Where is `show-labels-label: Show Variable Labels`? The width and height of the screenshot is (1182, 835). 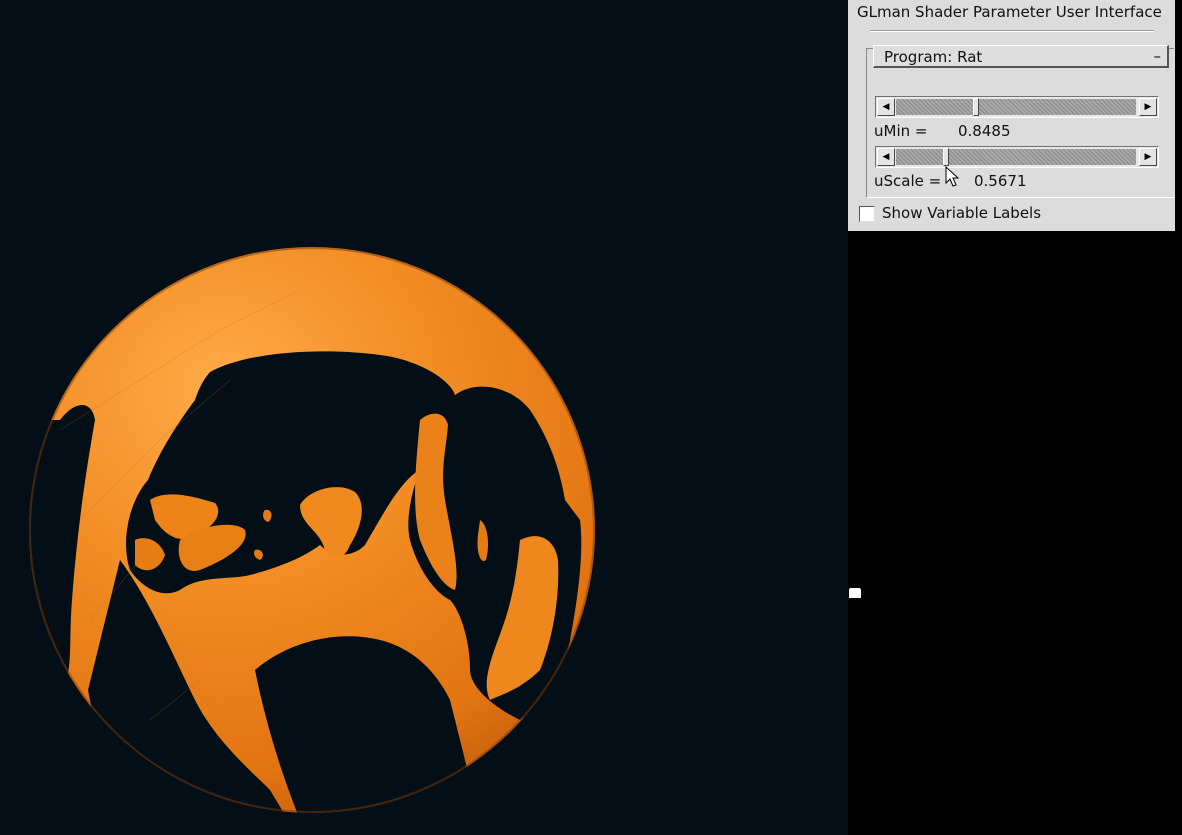 show-labels-label: Show Variable Labels is located at coordinates (961, 213).